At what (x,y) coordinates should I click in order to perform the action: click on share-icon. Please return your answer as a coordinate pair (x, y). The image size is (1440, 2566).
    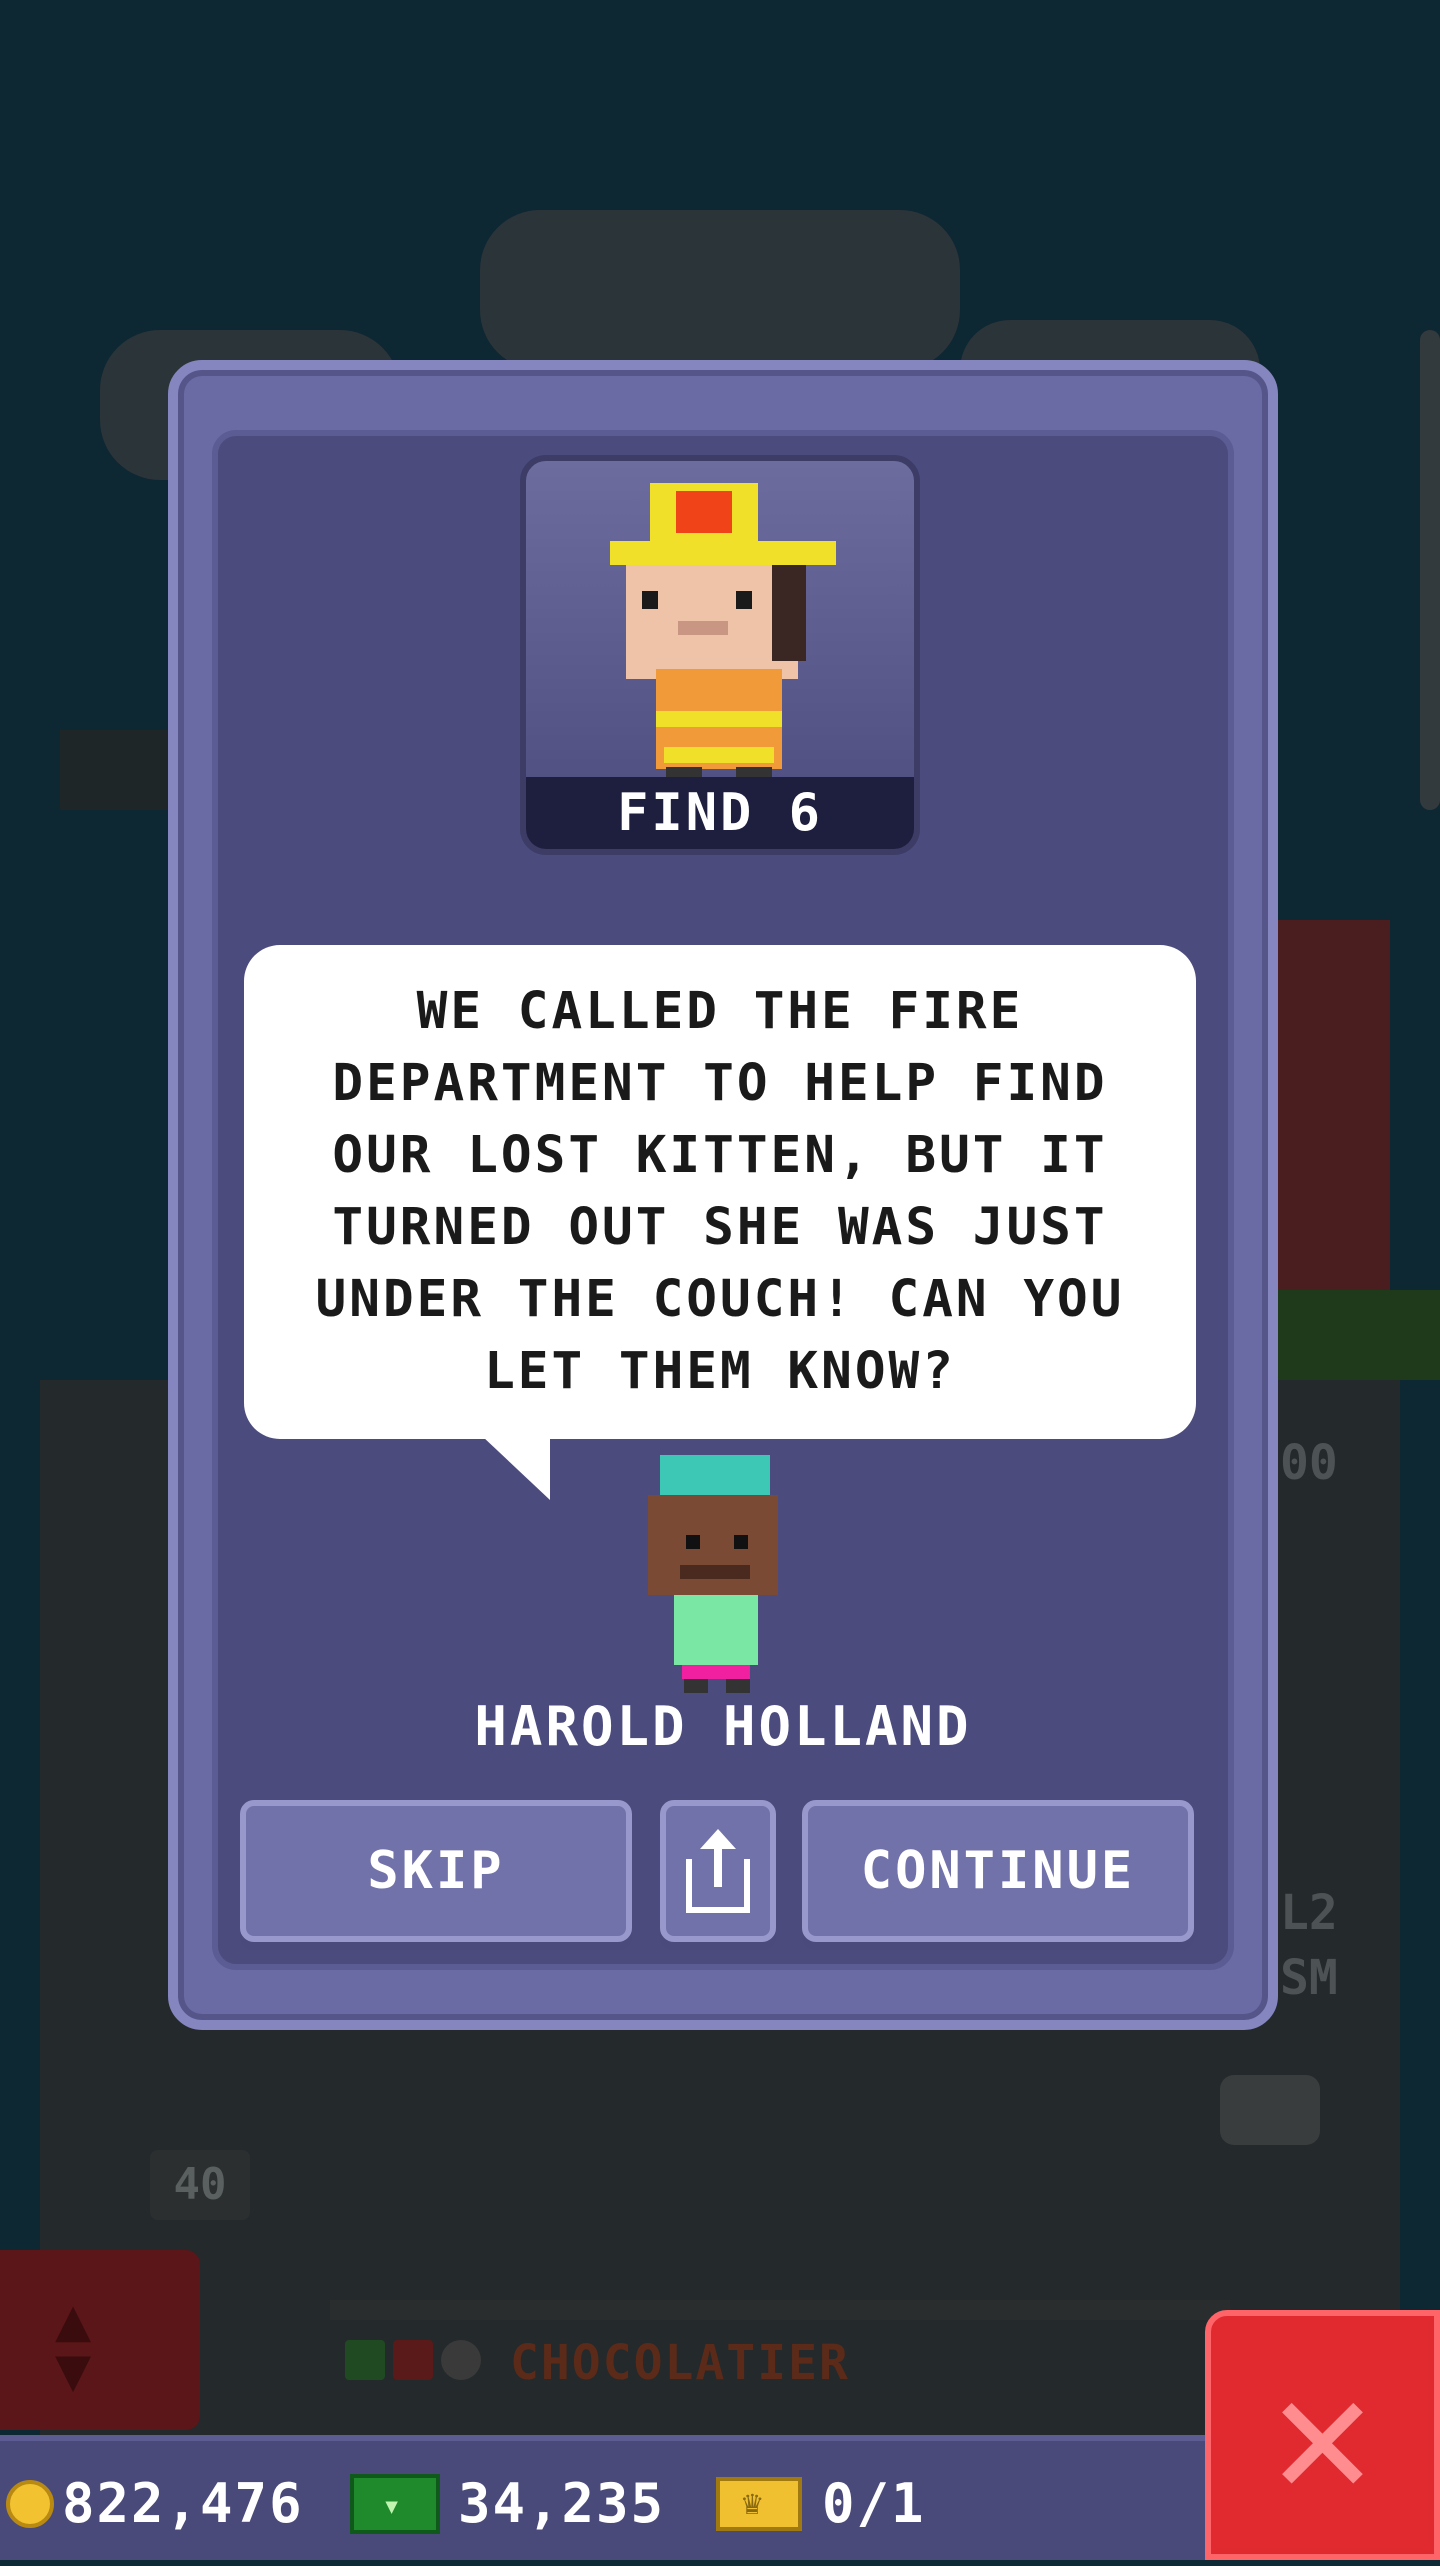
    Looking at the image, I should click on (718, 1871).